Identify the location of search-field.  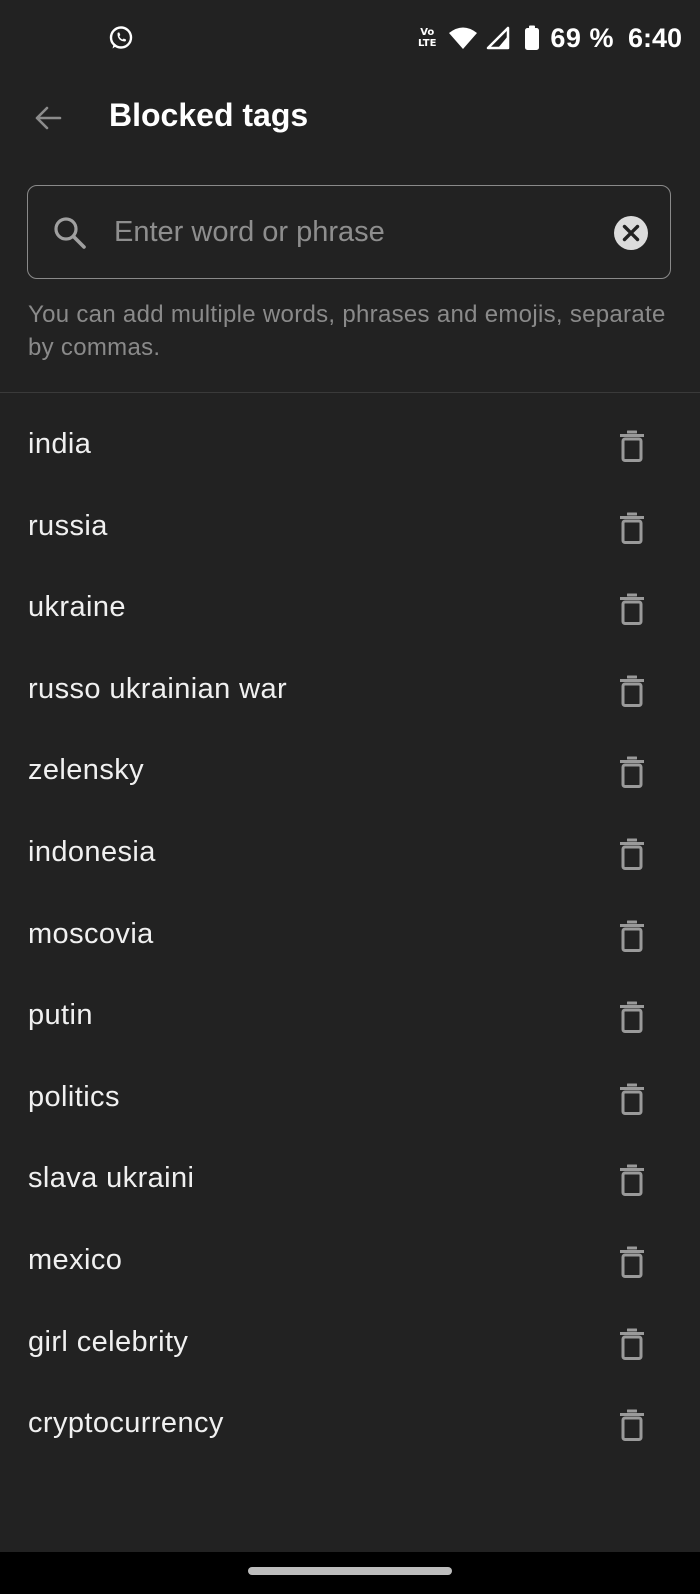
(349, 232).